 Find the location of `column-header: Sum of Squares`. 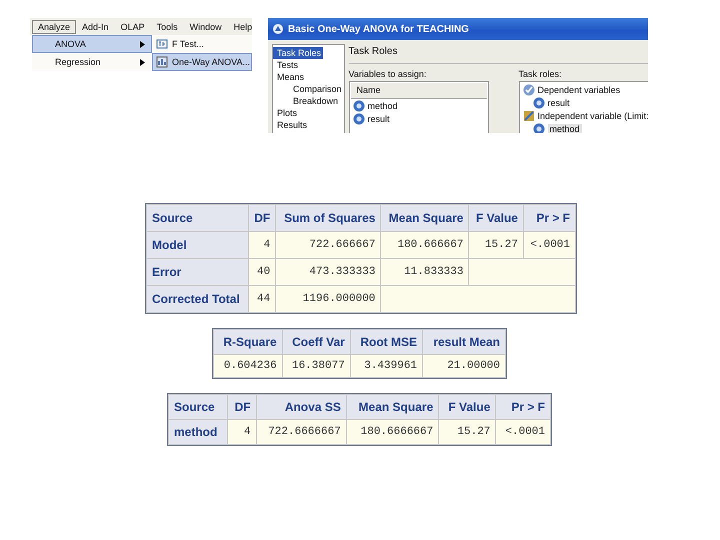

column-header: Sum of Squares is located at coordinates (328, 218).